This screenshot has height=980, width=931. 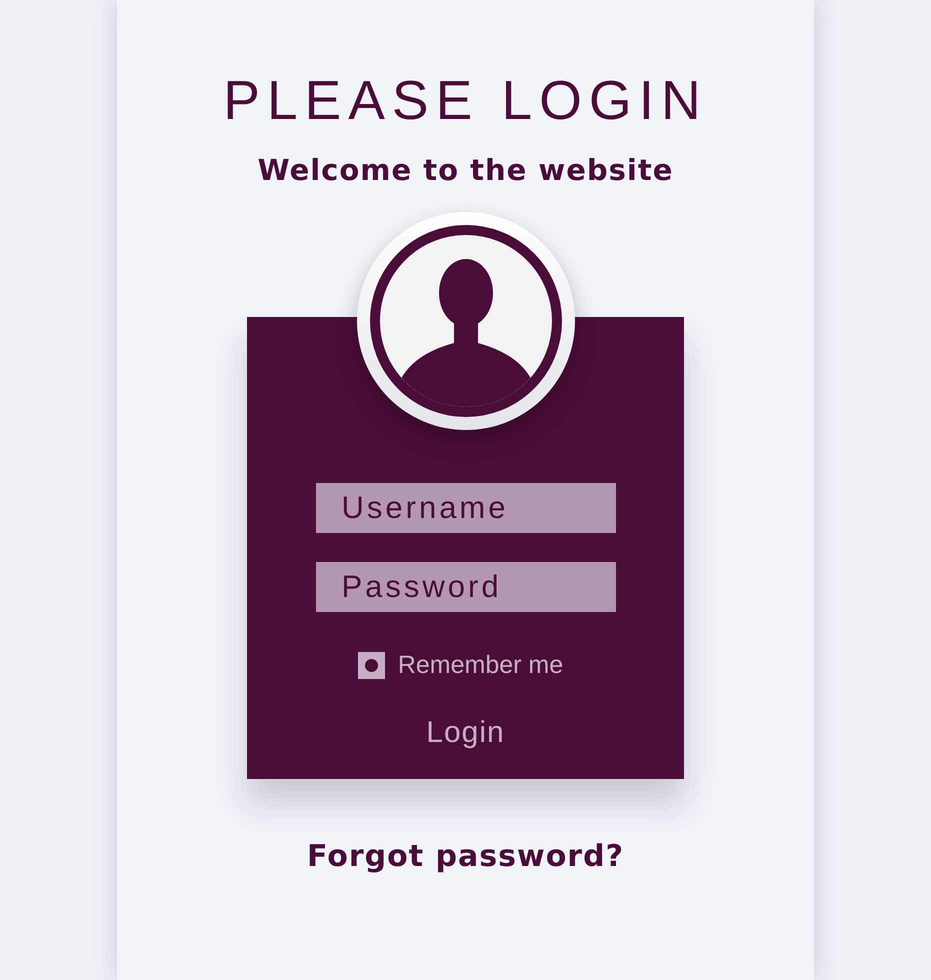 What do you see at coordinates (371, 665) in the screenshot?
I see `remember-checkbox` at bounding box center [371, 665].